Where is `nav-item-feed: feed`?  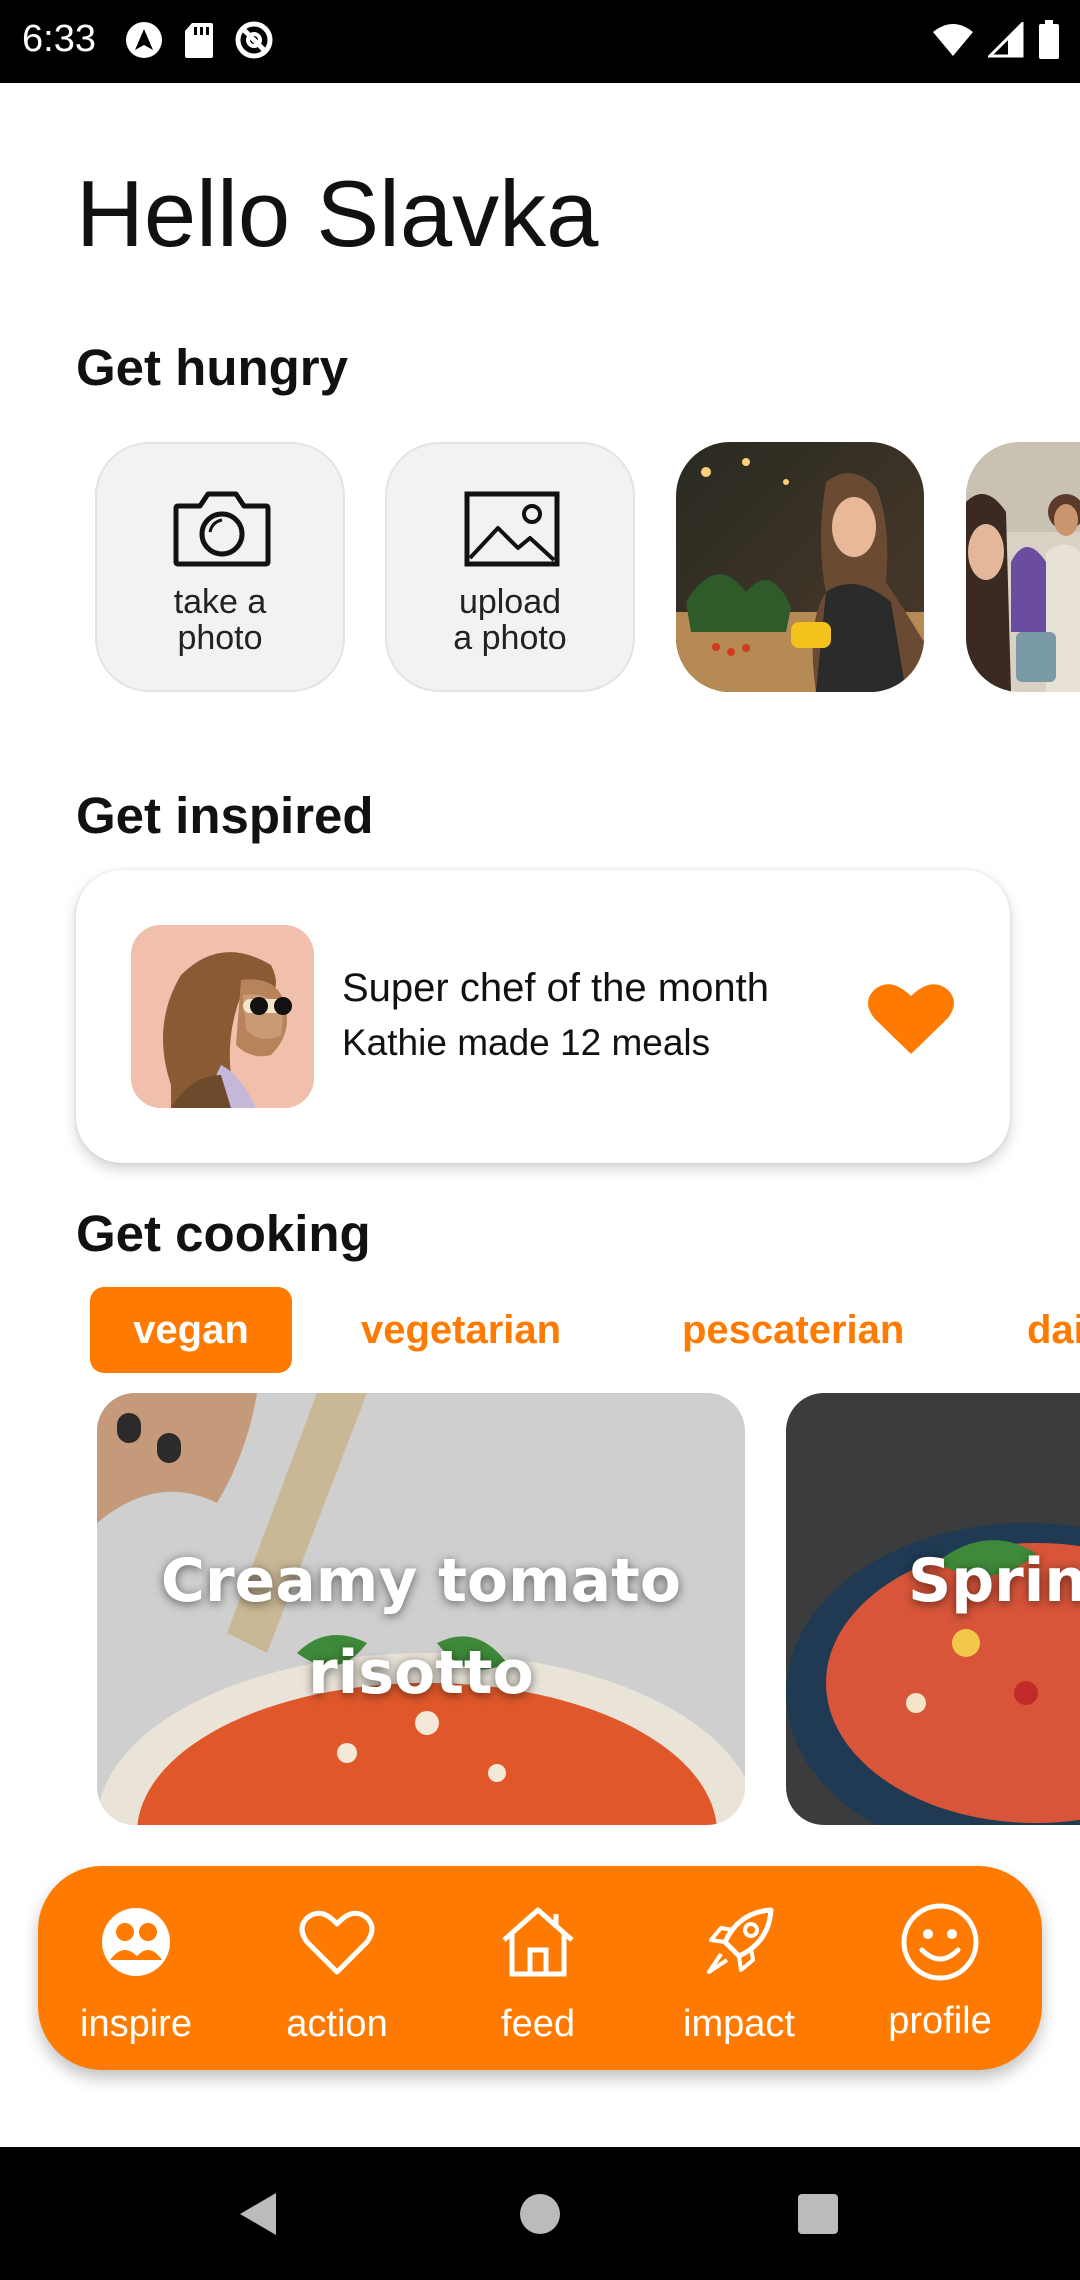
nav-item-feed: feed is located at coordinates (538, 1968).